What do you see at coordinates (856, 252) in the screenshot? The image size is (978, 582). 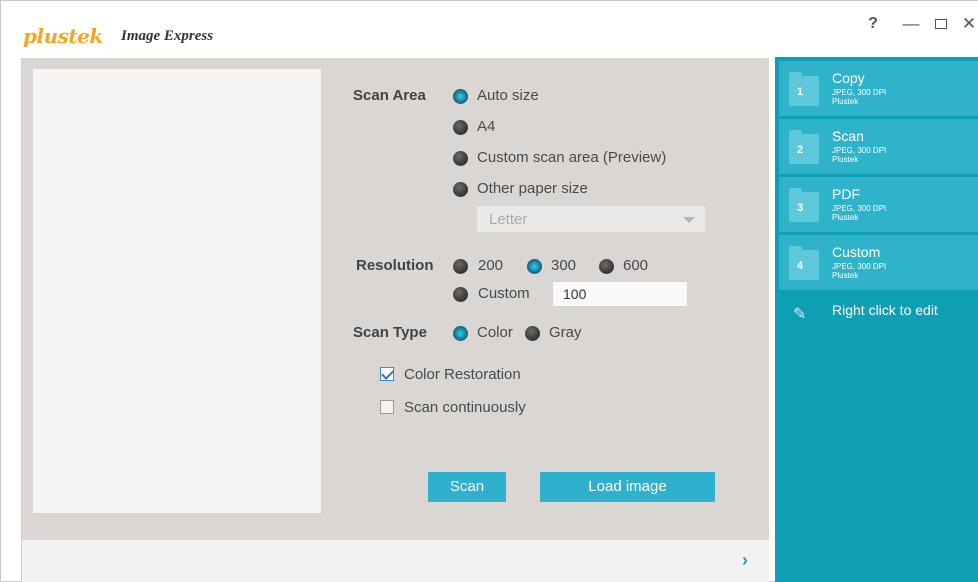 I see `sidebar-item-title: Custom` at bounding box center [856, 252].